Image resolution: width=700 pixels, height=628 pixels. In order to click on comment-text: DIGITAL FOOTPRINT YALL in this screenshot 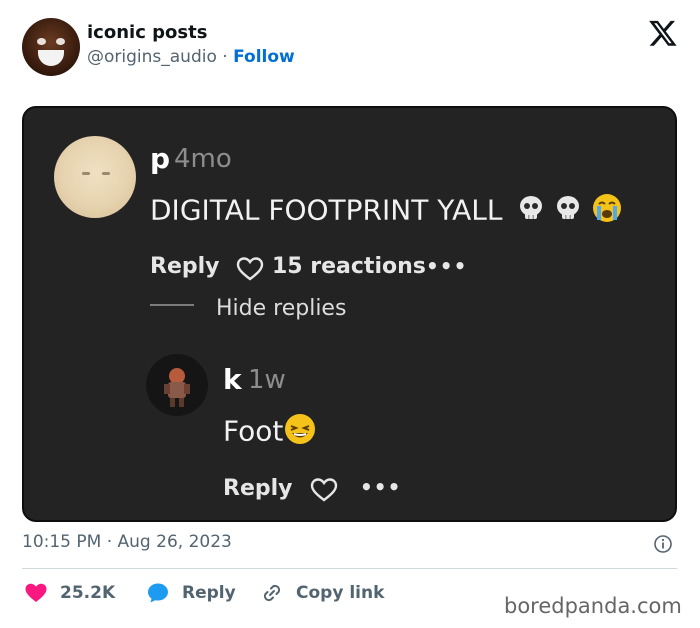, I will do `click(386, 211)`.